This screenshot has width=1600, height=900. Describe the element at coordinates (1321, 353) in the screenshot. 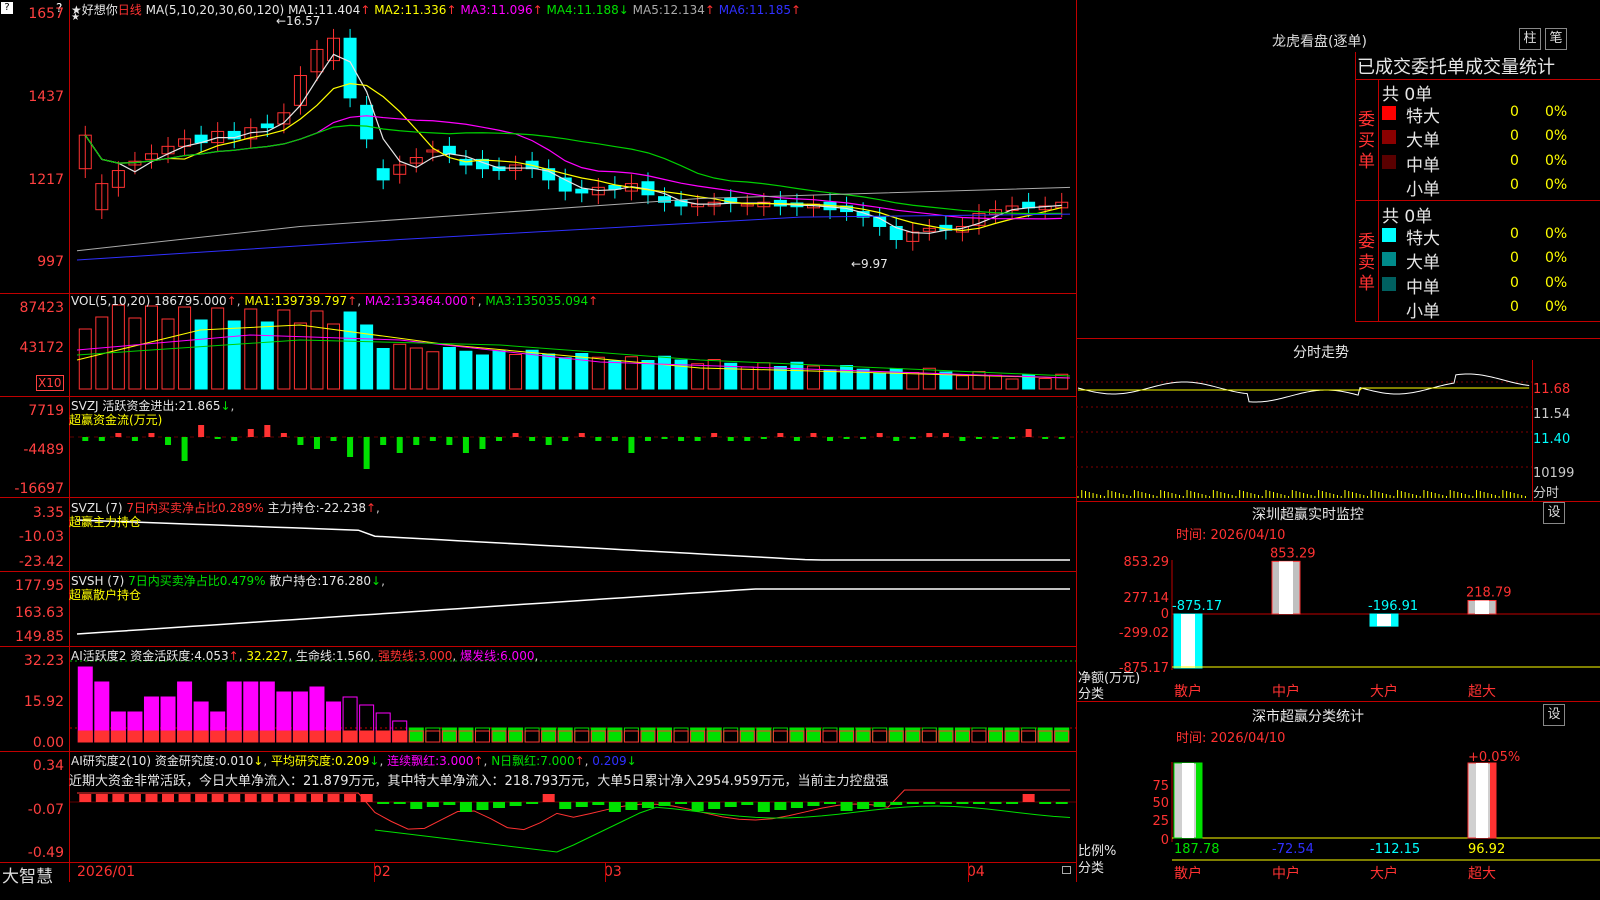

I see `intraday-title: 分时走势` at that location.